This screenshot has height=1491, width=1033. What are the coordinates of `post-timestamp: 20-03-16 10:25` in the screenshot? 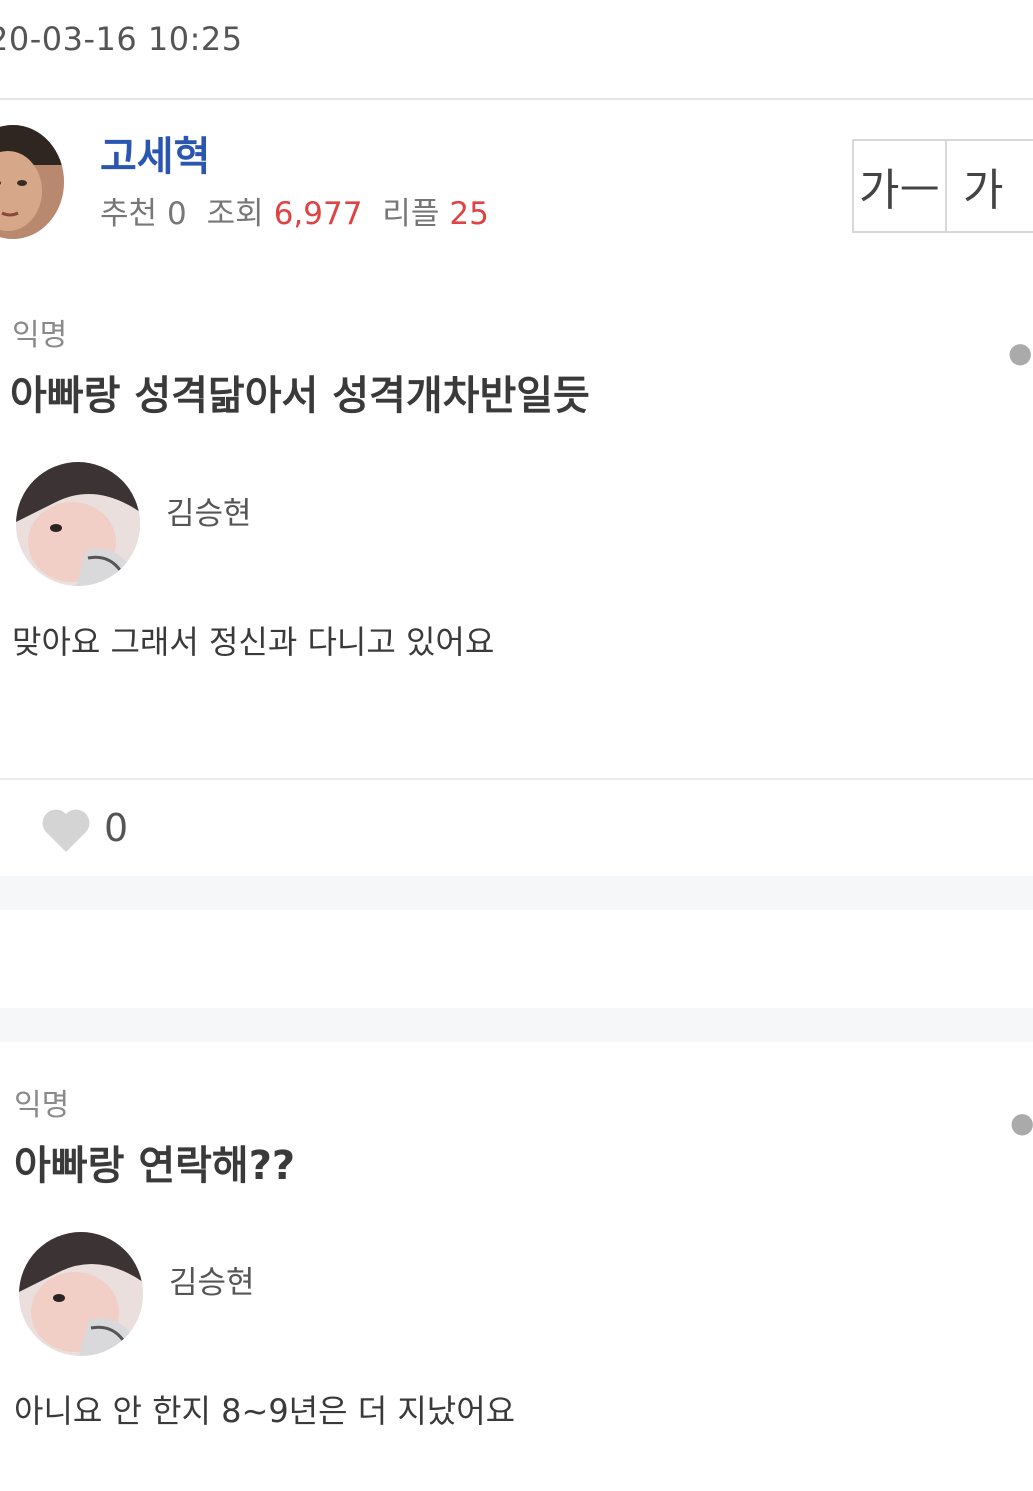 It's located at (121, 39).